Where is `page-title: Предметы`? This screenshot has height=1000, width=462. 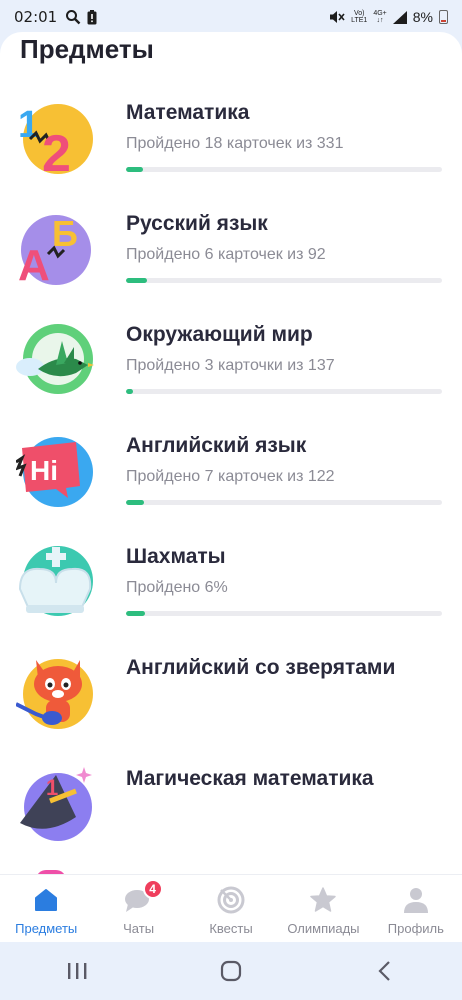
page-title: Предметы is located at coordinates (87, 49).